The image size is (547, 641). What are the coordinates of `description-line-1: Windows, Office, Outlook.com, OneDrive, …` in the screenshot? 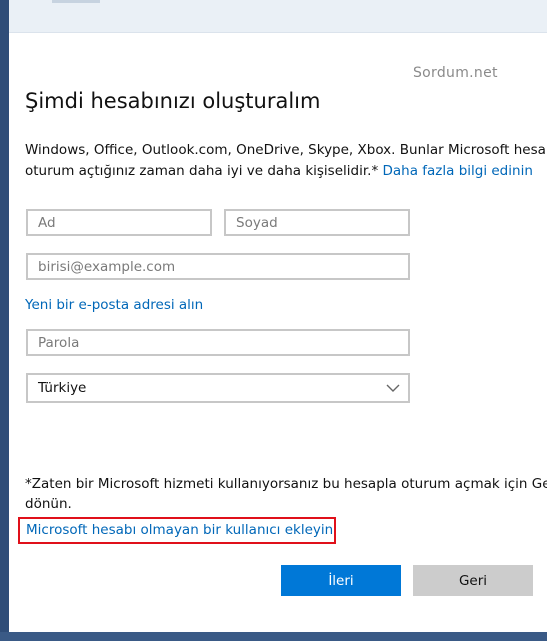 It's located at (286, 150).